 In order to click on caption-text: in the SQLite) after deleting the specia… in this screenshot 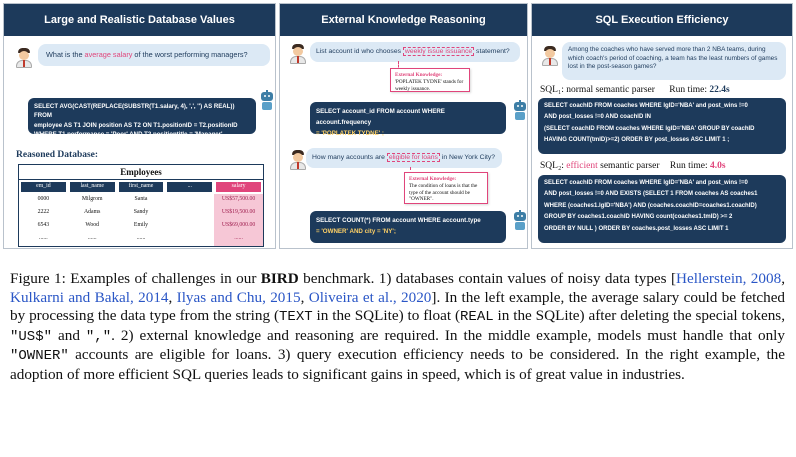, I will do `click(639, 316)`.